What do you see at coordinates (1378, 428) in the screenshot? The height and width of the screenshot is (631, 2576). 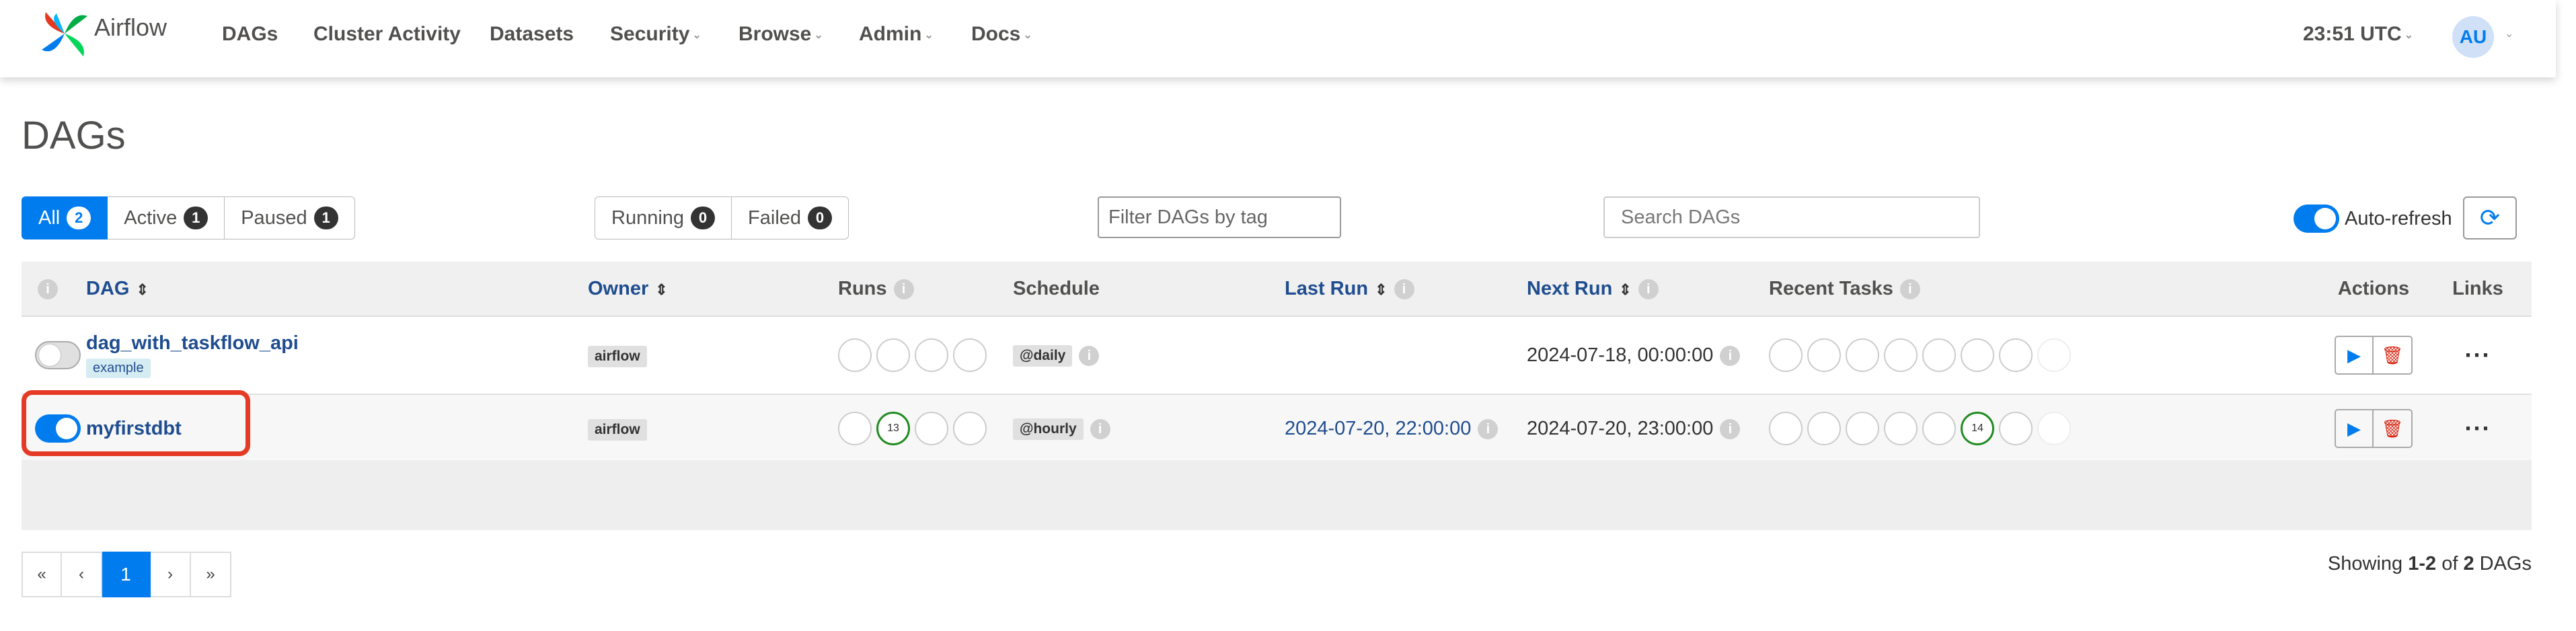 I see `last-run-value: 2024-07-20, 22:00:00` at bounding box center [1378, 428].